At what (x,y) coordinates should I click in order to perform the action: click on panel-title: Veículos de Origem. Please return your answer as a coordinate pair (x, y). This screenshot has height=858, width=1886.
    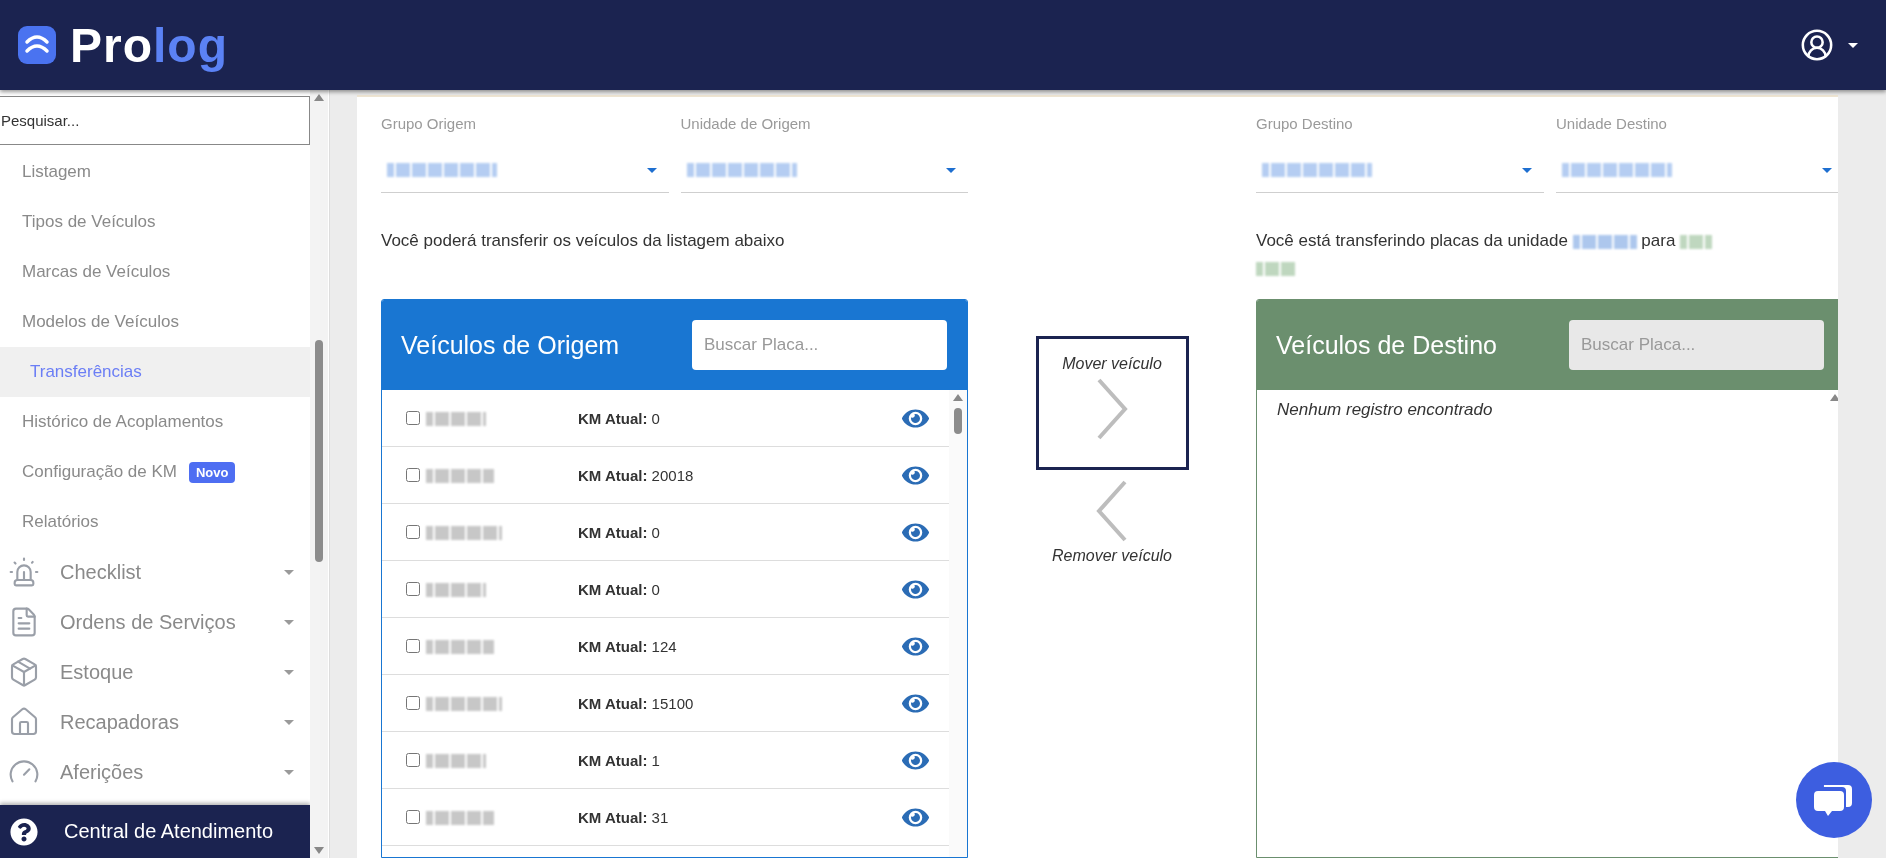
    Looking at the image, I should click on (510, 345).